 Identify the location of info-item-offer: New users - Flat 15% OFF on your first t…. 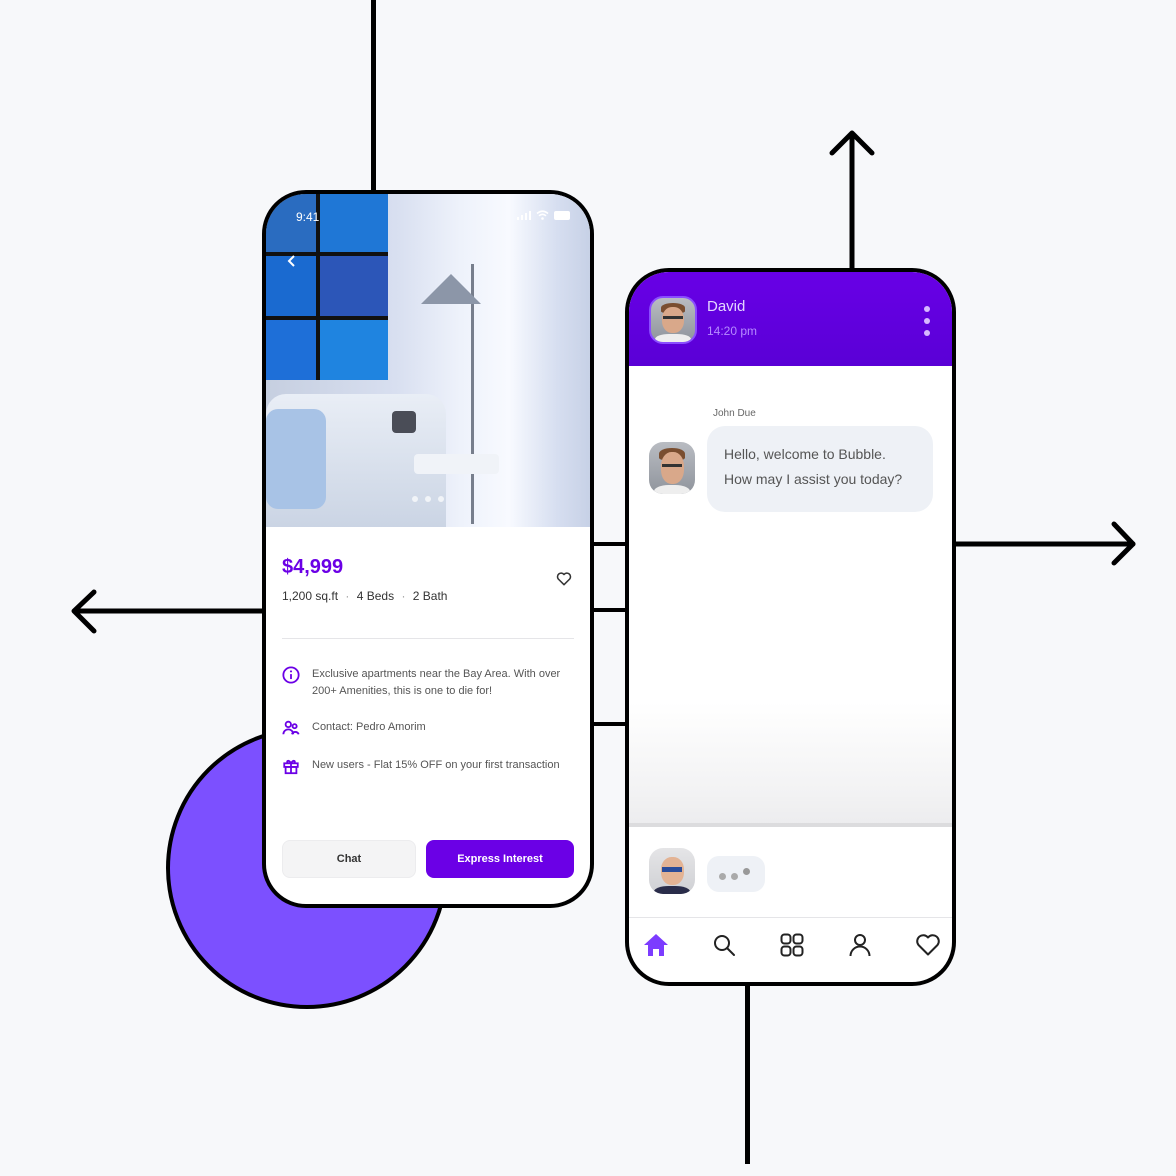
(430, 766).